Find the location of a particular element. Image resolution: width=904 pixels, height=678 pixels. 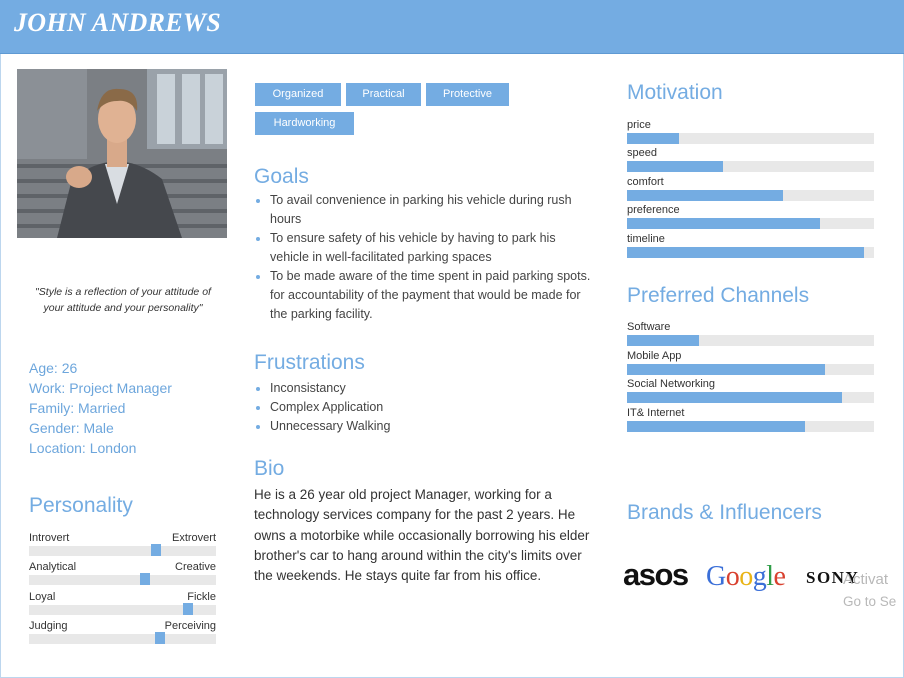

personality-title: Personality is located at coordinates (81, 505).